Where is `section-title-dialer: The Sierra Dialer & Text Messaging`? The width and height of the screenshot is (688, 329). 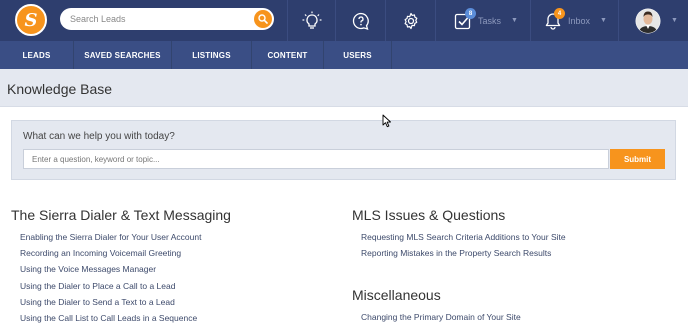
section-title-dialer: The Sierra Dialer & Text Messaging is located at coordinates (121, 215).